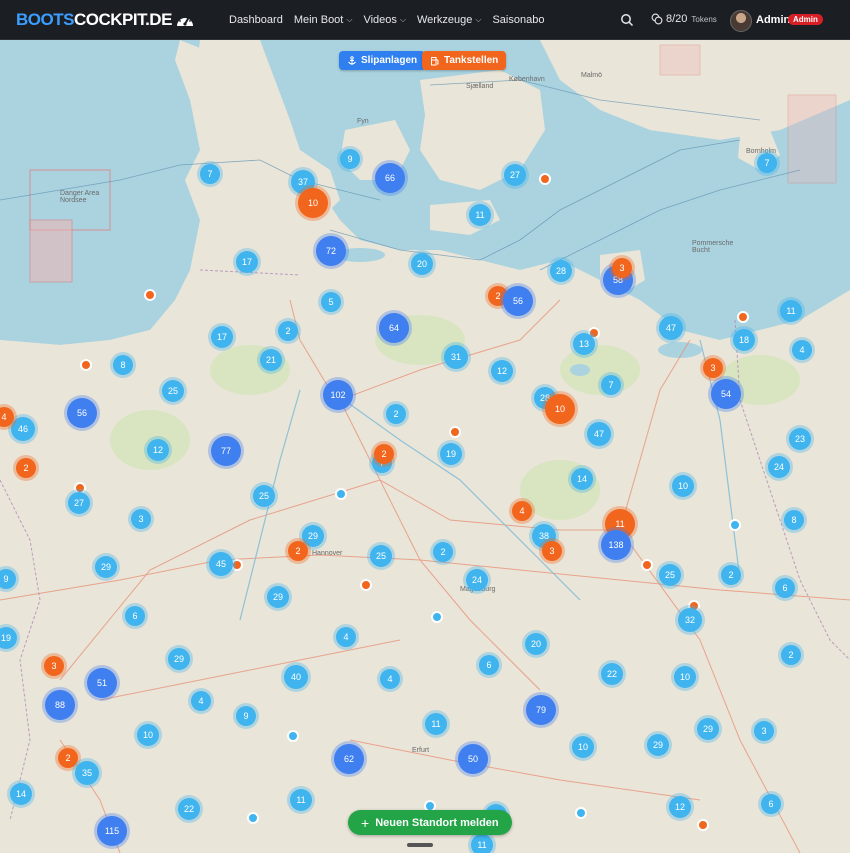 Image resolution: width=850 pixels, height=853 pixels. Describe the element at coordinates (390, 178) in the screenshot. I see `slipanlagen-cluster: 66` at that location.